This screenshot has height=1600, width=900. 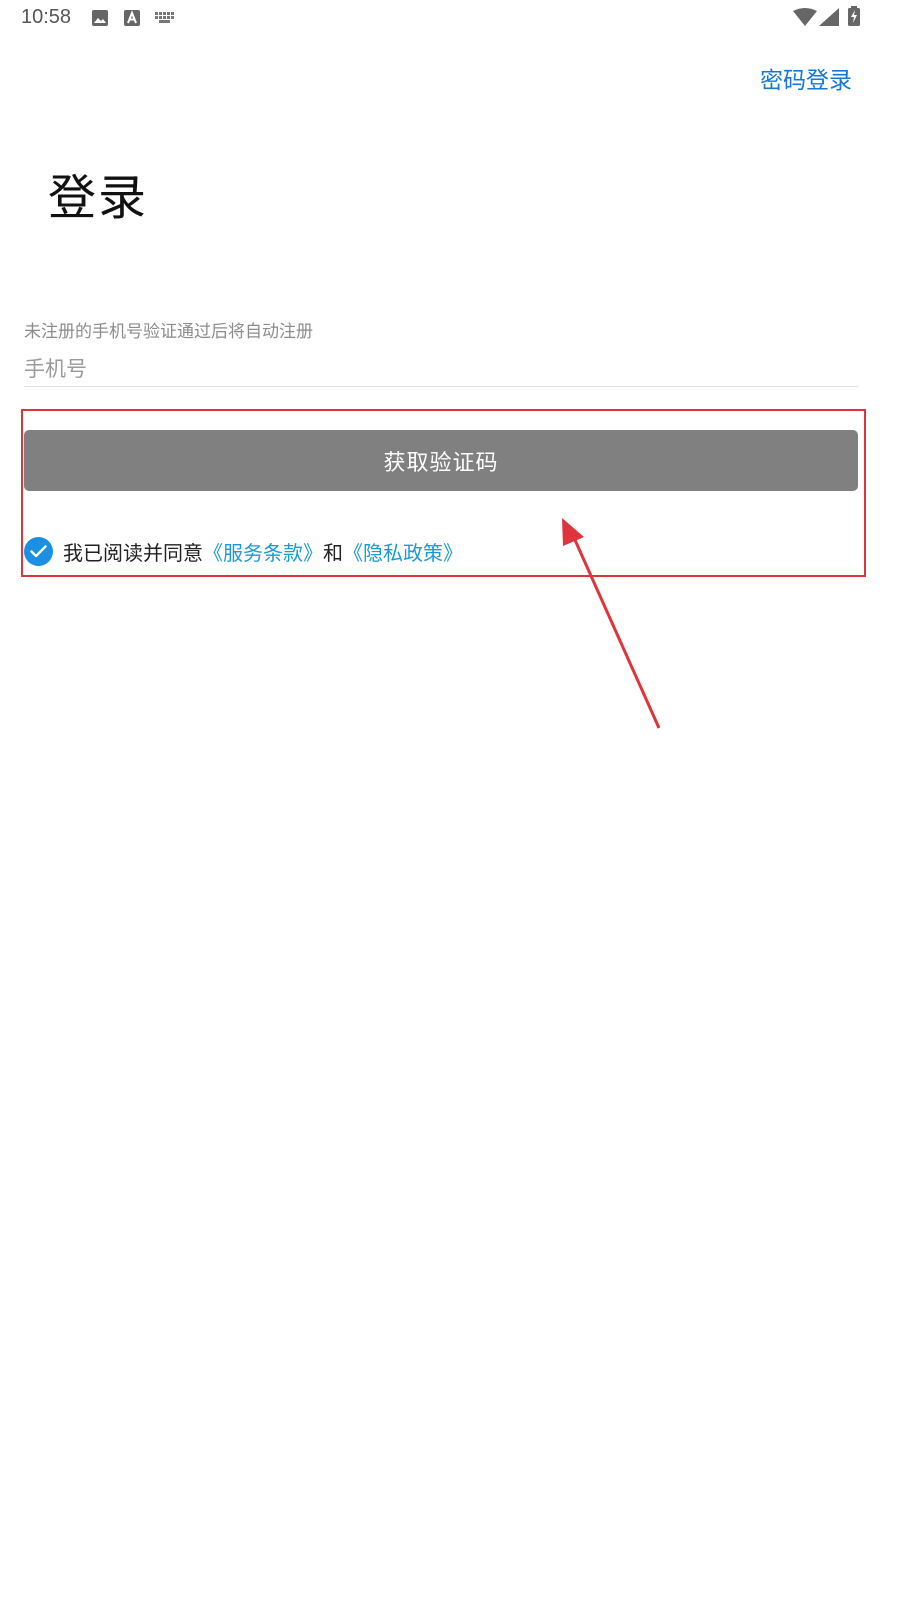 What do you see at coordinates (450, 18) in the screenshot?
I see `status-bar: 10:58` at bounding box center [450, 18].